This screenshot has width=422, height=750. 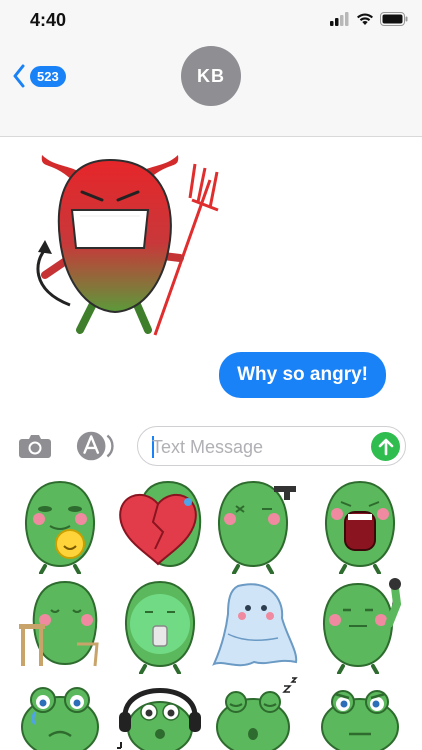 I want to click on outgoing-message-text: Why so angry!, so click(x=302, y=374).